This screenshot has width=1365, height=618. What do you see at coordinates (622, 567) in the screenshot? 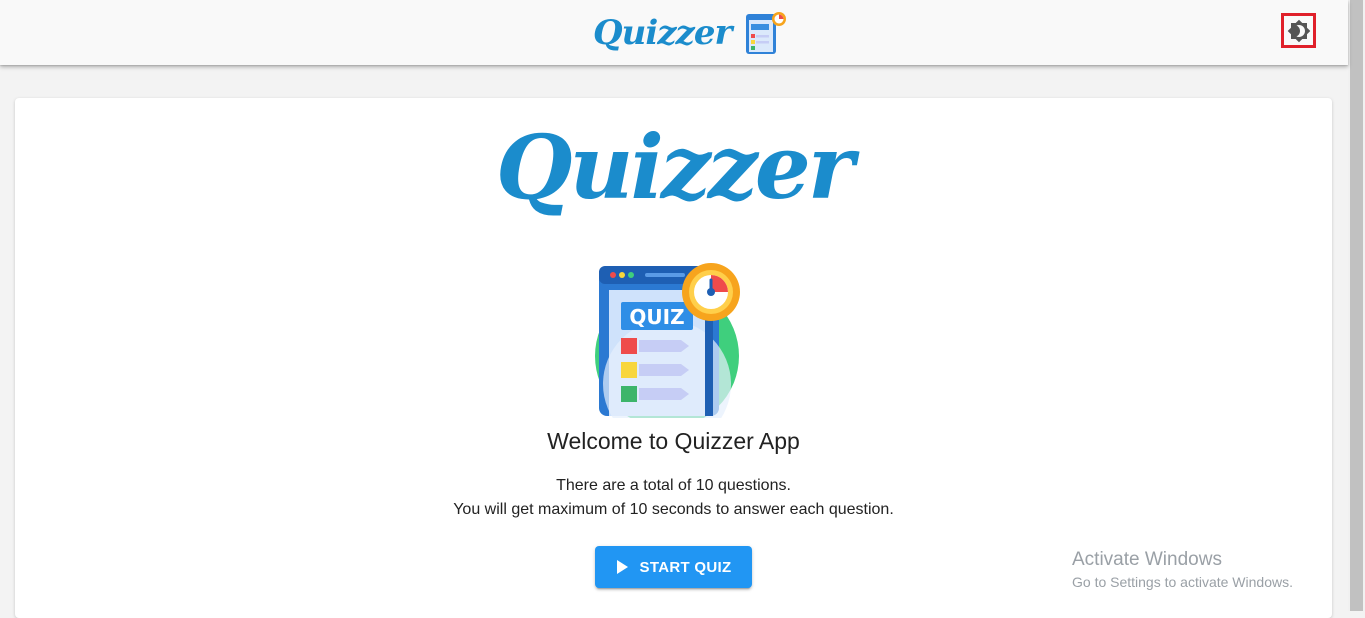
I see `play-icon` at bounding box center [622, 567].